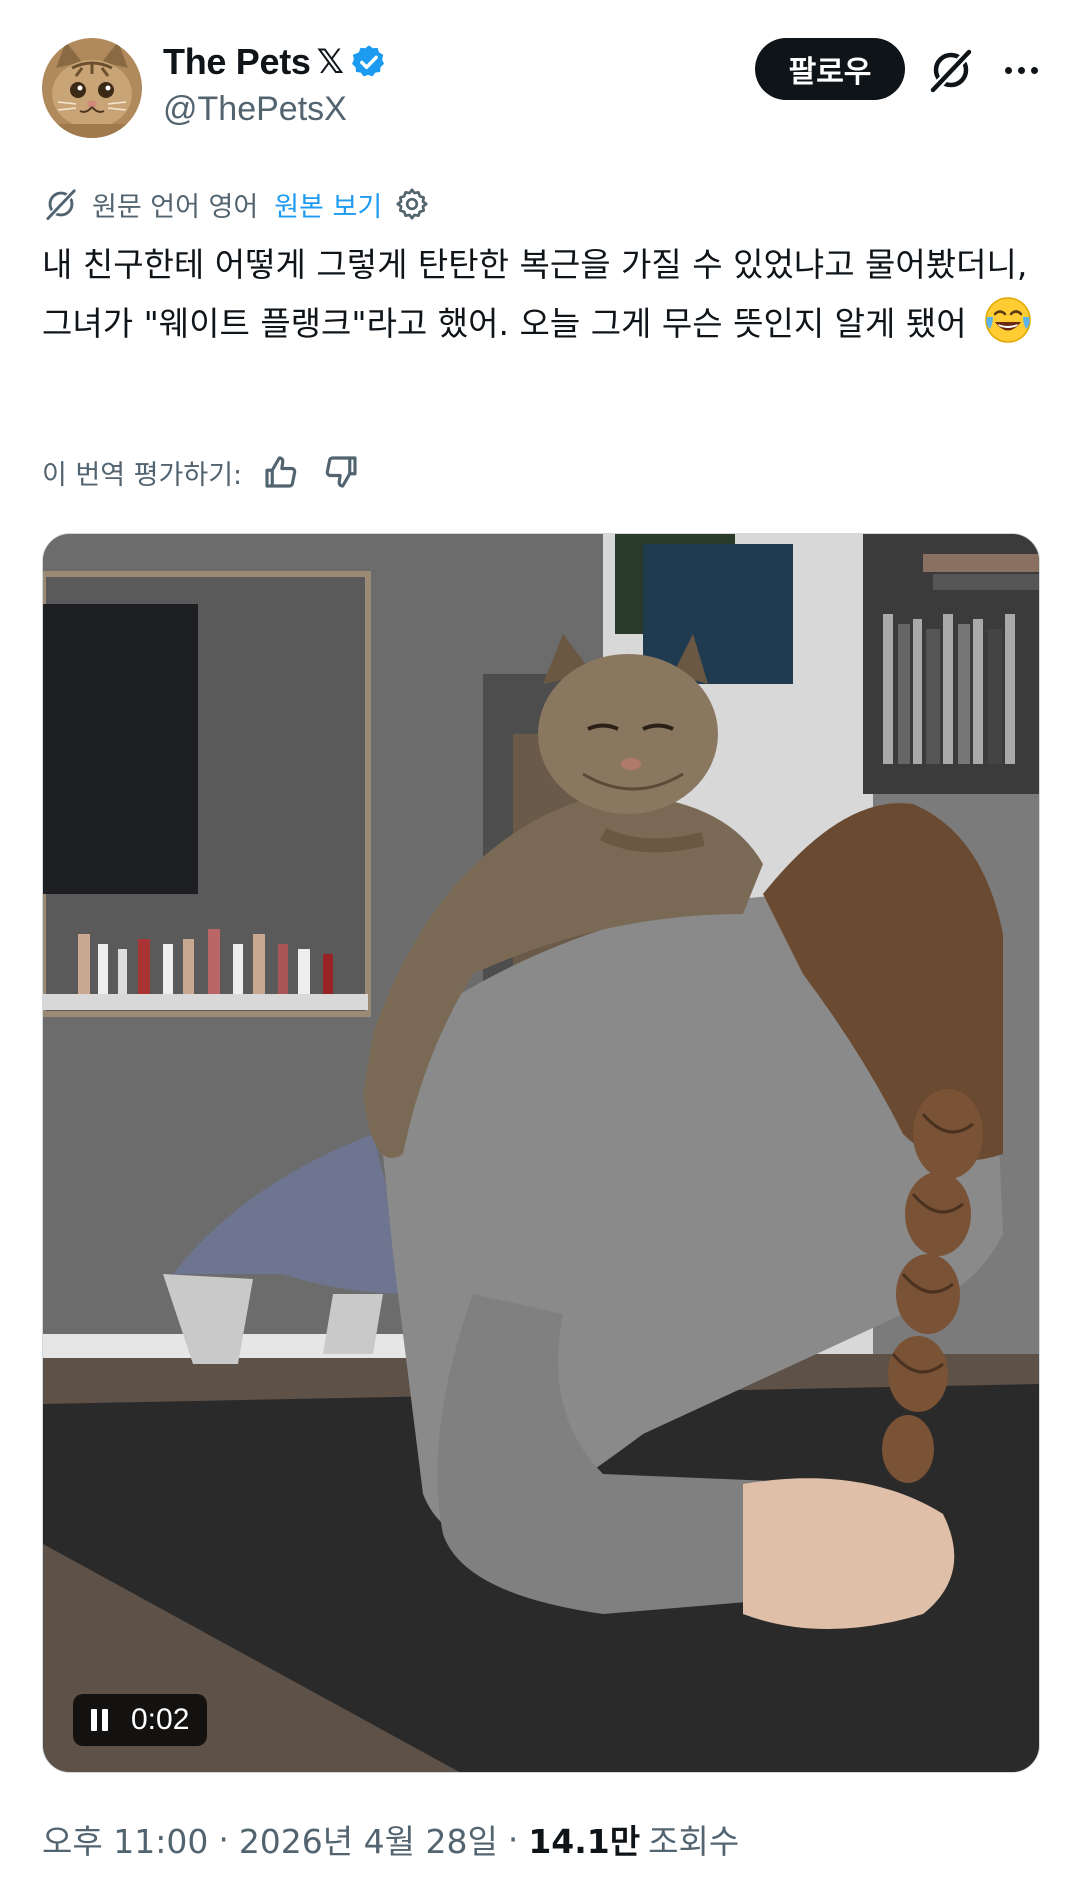  I want to click on tweet-meta: 오후 11:00 · 2026년 4월 28일 · 14.1만 조회수, so click(390, 1839).